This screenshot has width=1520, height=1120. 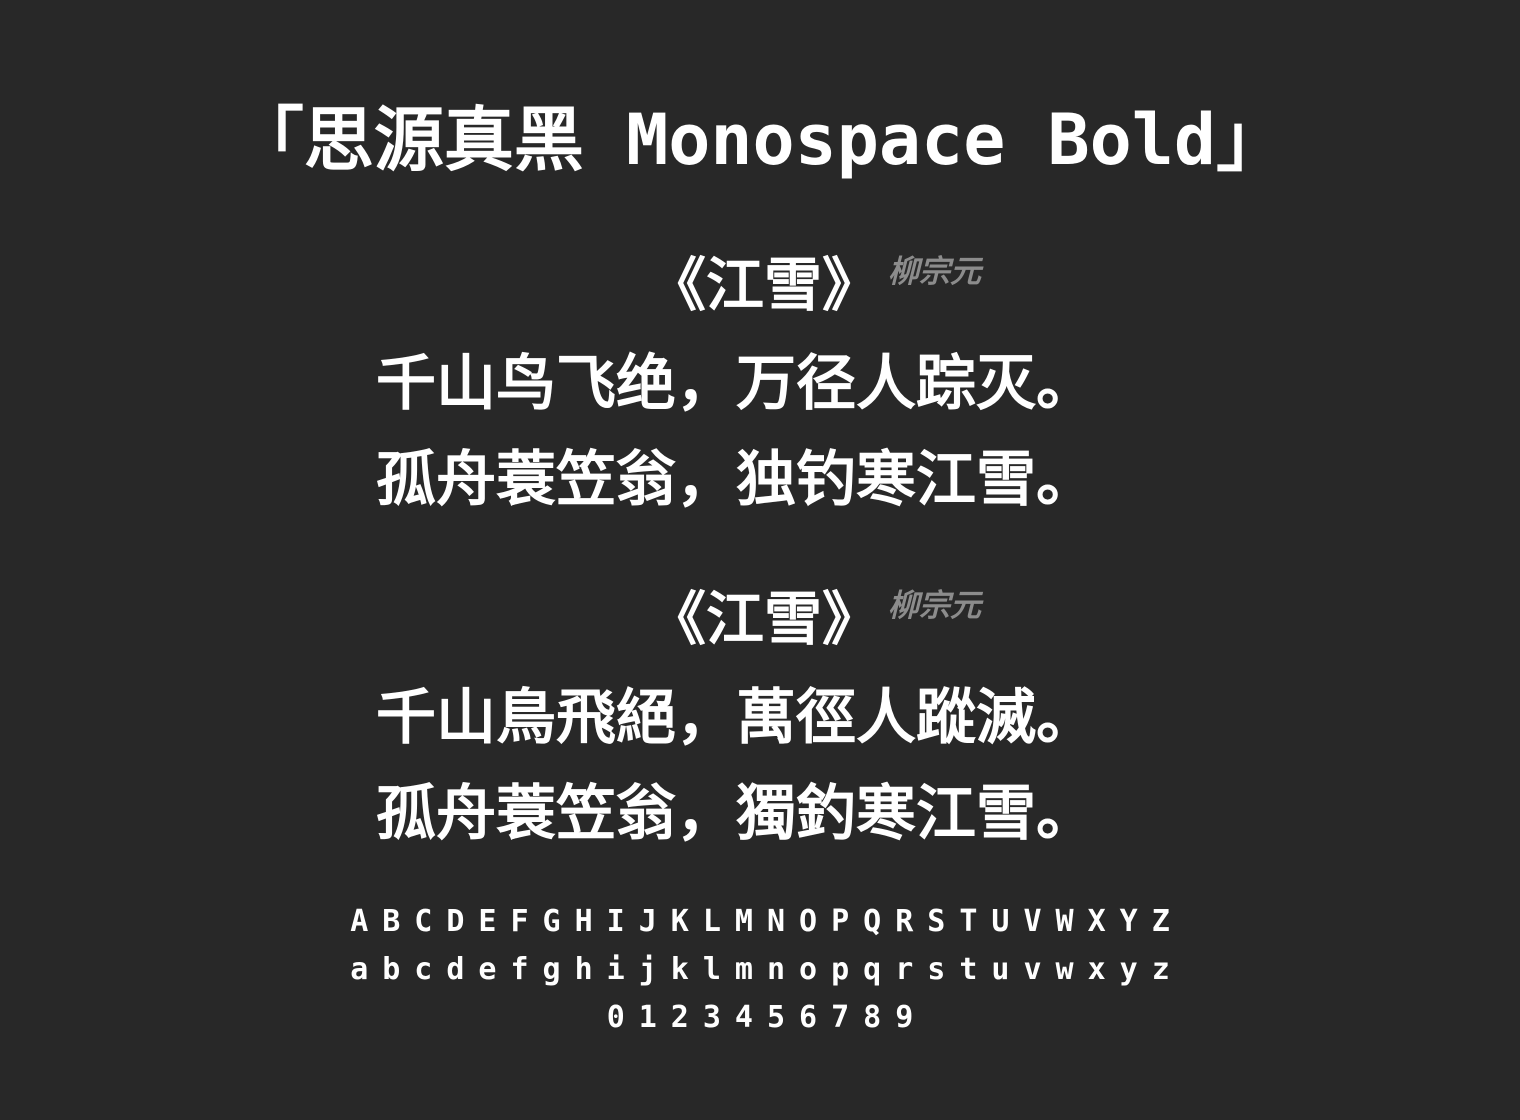 What do you see at coordinates (767, 969) in the screenshot?
I see `lowercase-letters: abcdefghijklmnopqrstuvwxyz` at bounding box center [767, 969].